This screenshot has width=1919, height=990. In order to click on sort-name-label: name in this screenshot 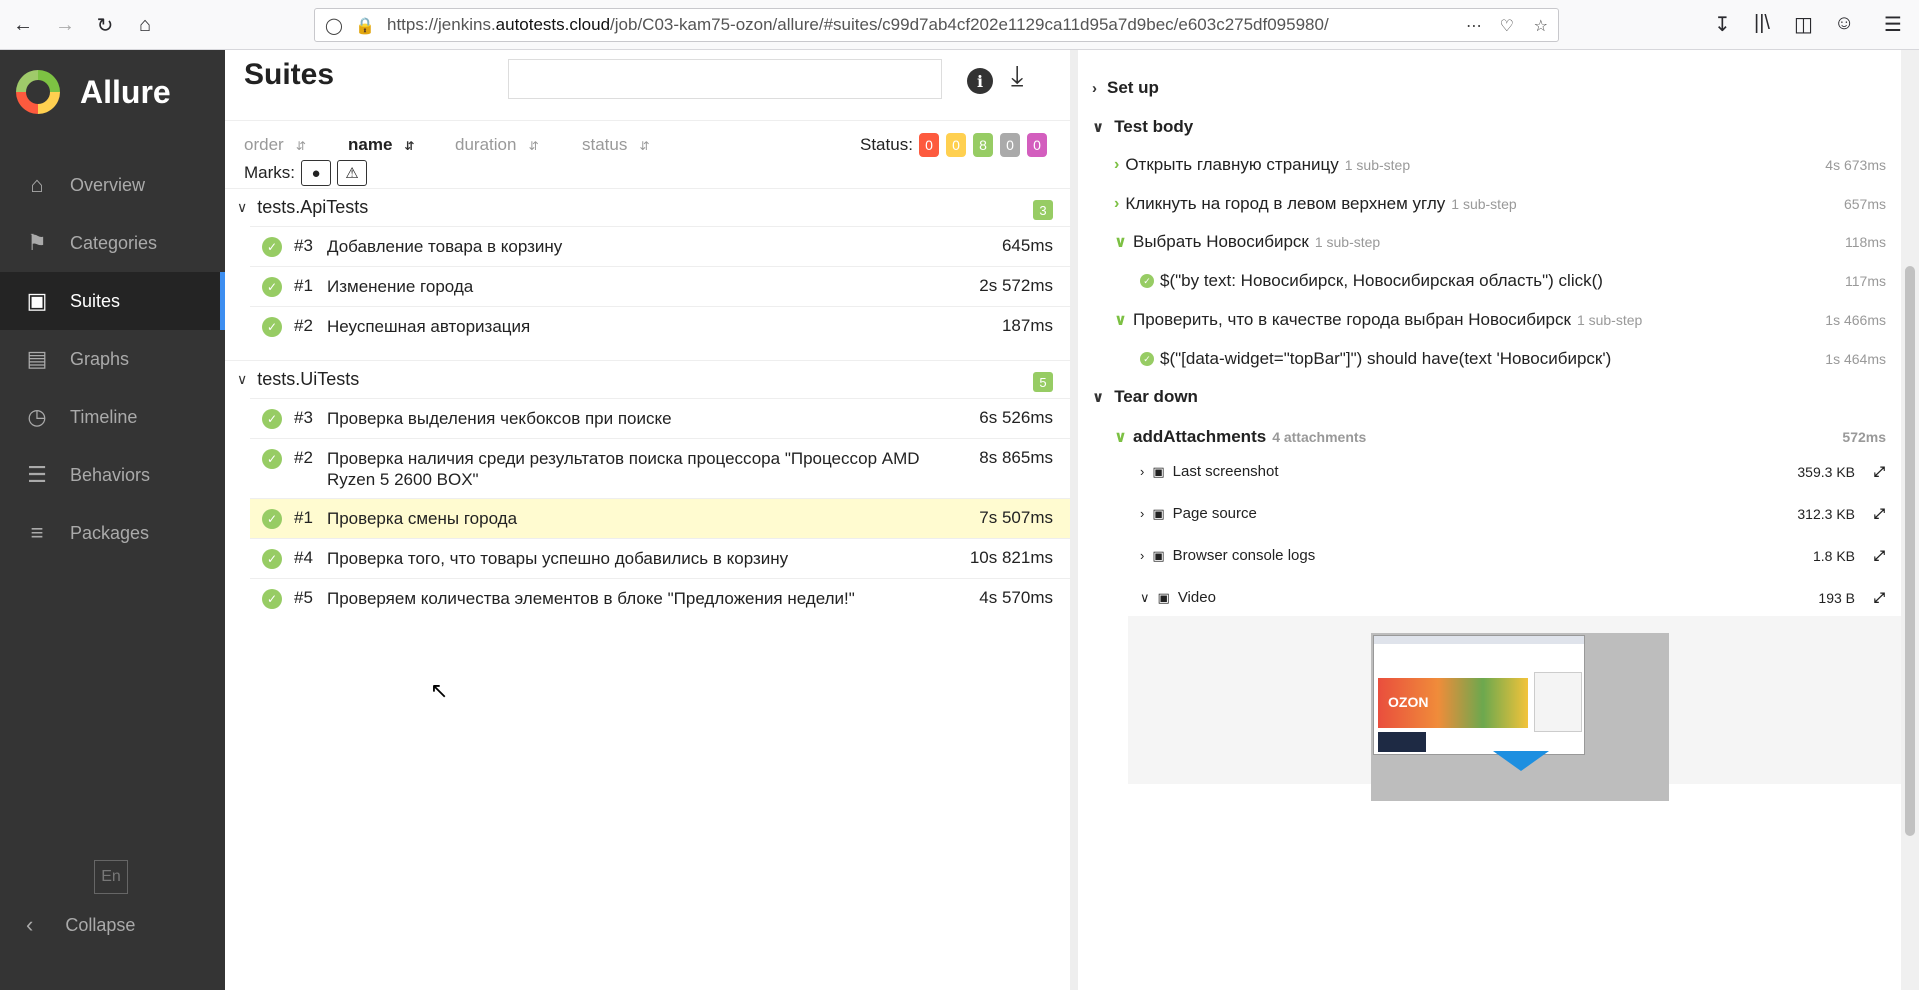, I will do `click(370, 144)`.